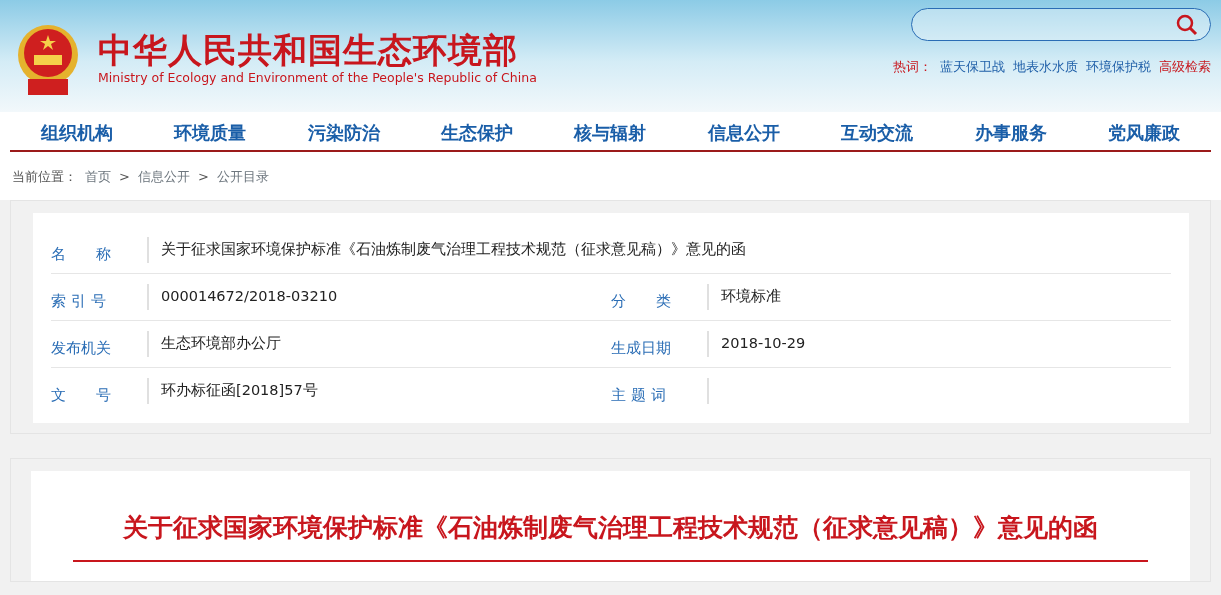 This screenshot has height=595, width=1221. What do you see at coordinates (660, 343) in the screenshot?
I see `info-label: 生成日期` at bounding box center [660, 343].